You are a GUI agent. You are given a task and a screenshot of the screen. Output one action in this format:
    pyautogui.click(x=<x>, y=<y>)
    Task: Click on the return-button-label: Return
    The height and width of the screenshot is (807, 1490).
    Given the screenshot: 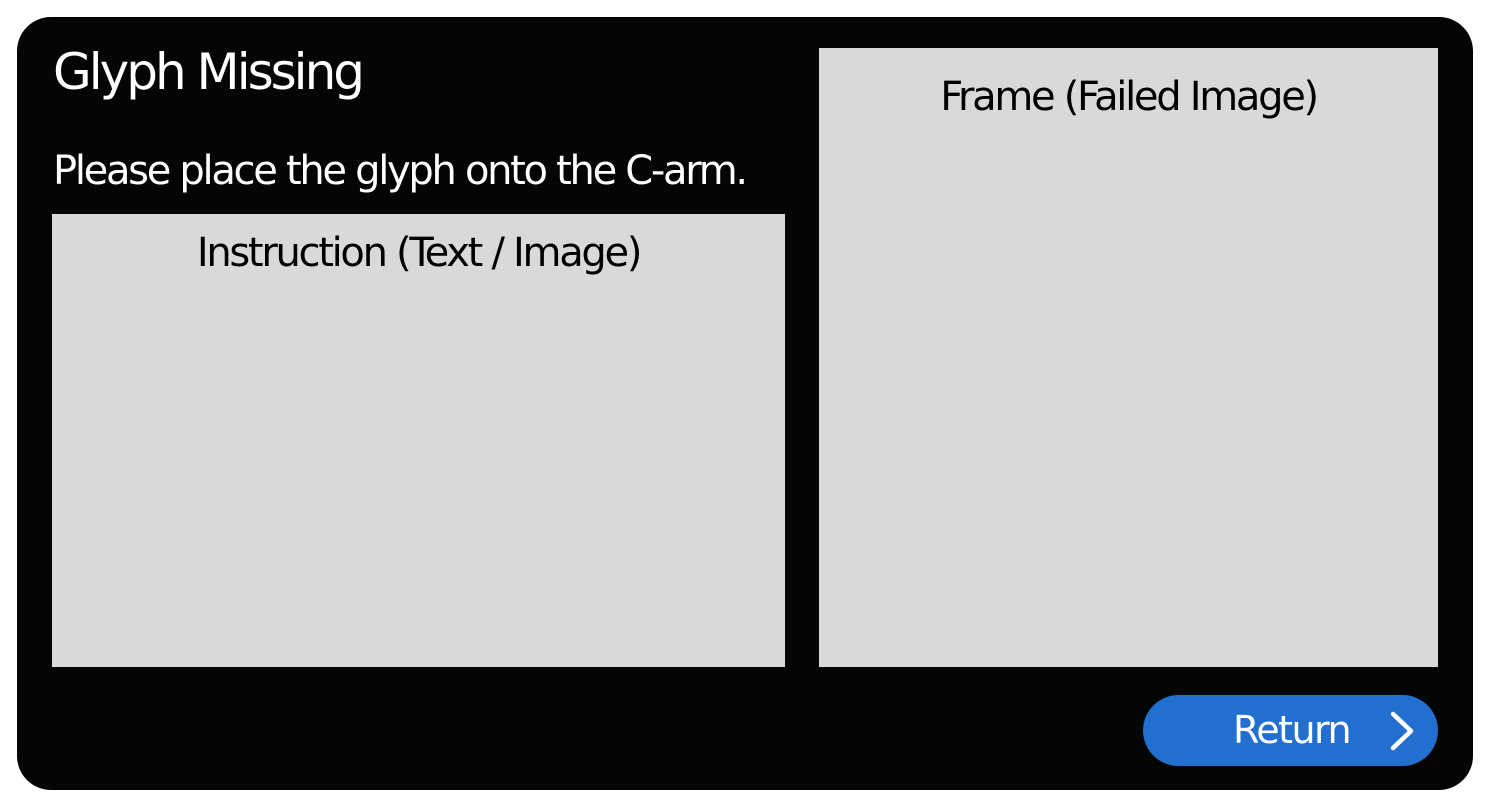 What is the action you would take?
    pyautogui.click(x=1292, y=730)
    